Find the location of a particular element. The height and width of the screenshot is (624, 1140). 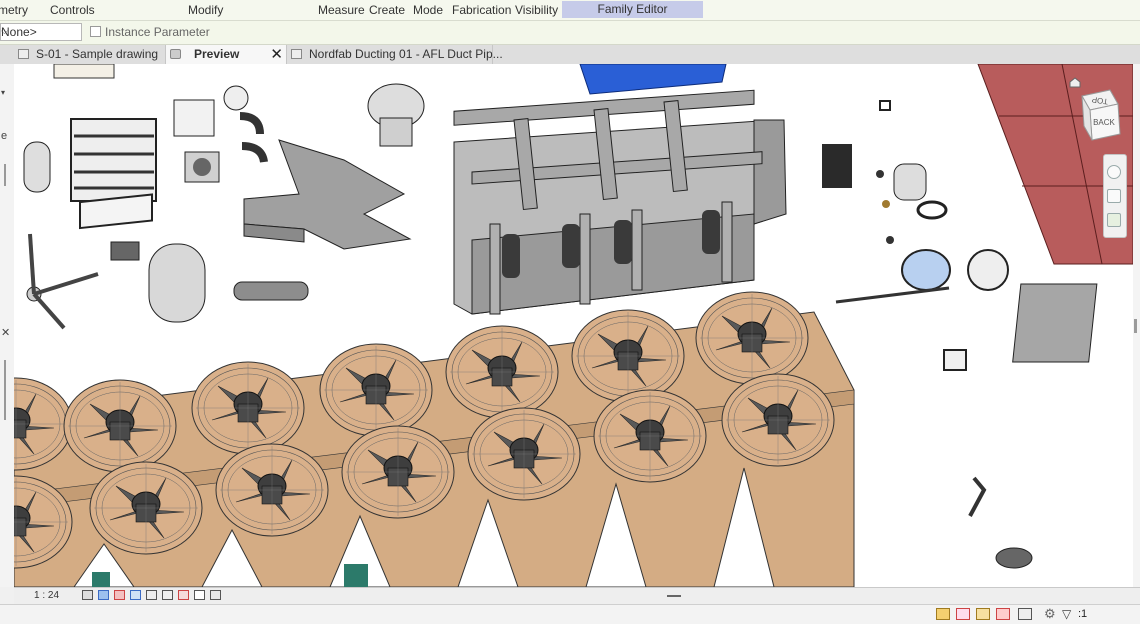

view-control-bar: 1 : 24 is located at coordinates (577, 596).